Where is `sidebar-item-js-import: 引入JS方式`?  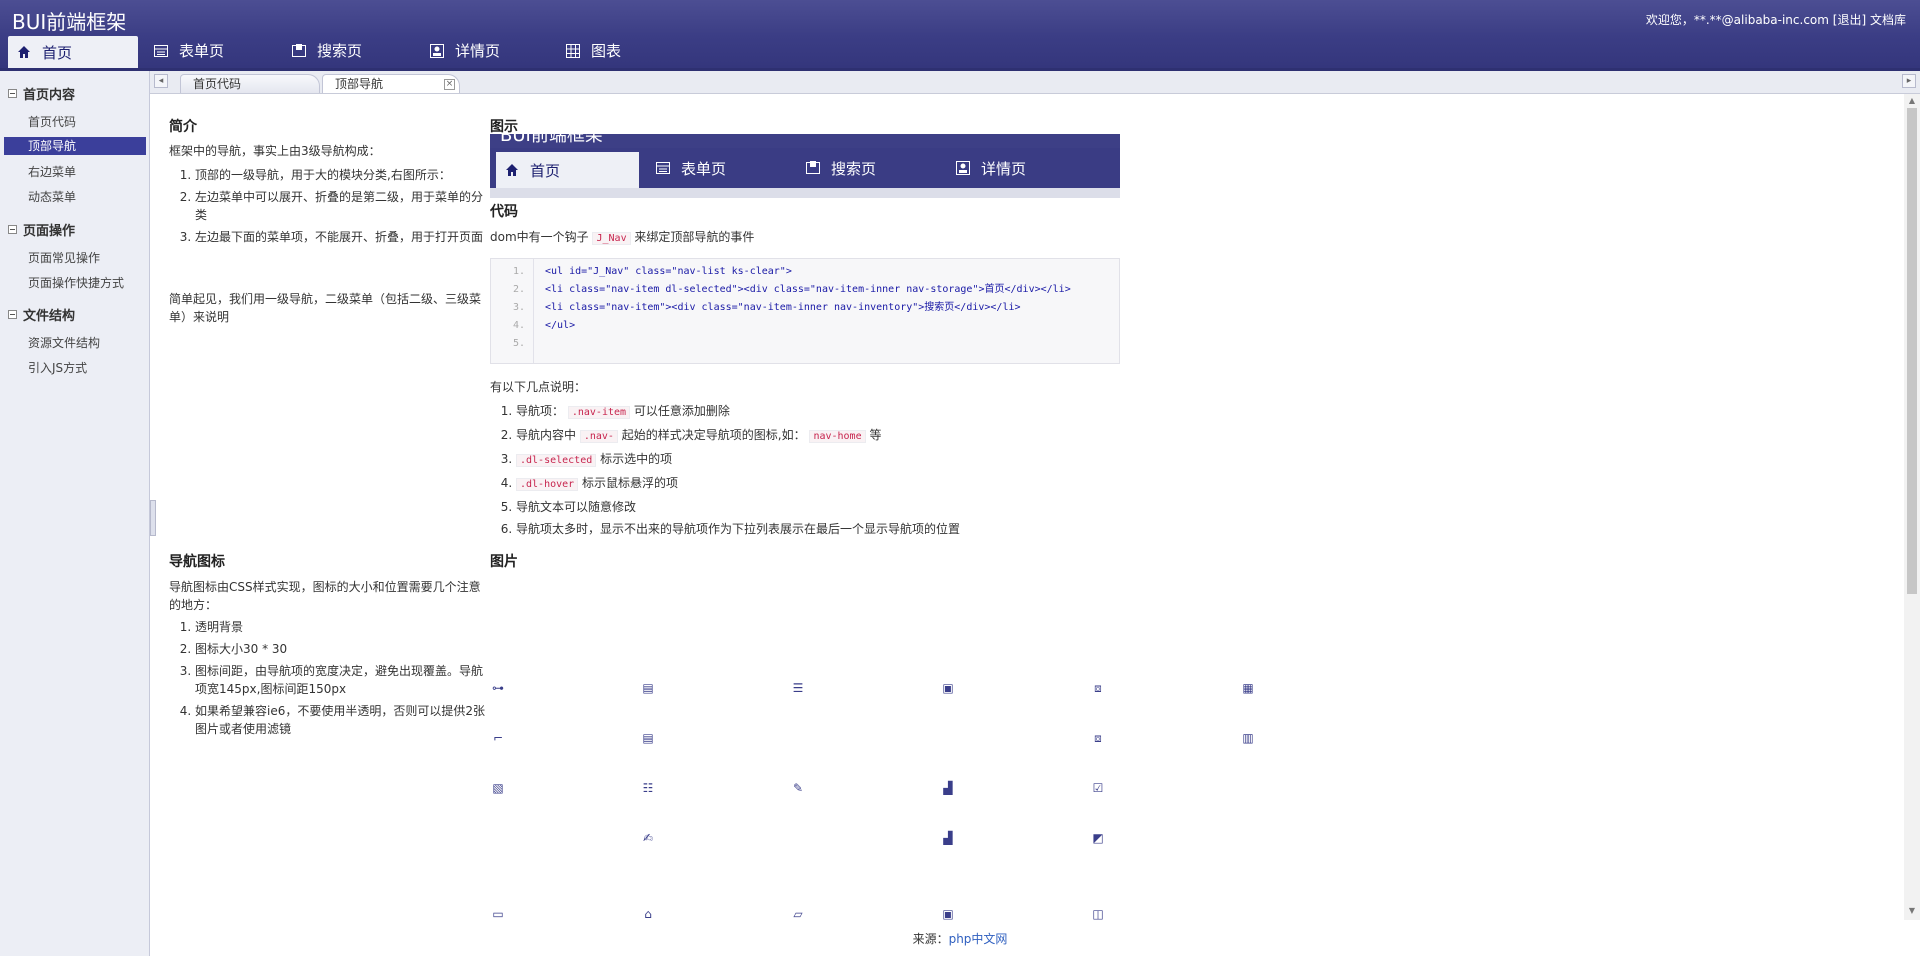
sidebar-item-js-import: 引入JS方式 is located at coordinates (75, 368).